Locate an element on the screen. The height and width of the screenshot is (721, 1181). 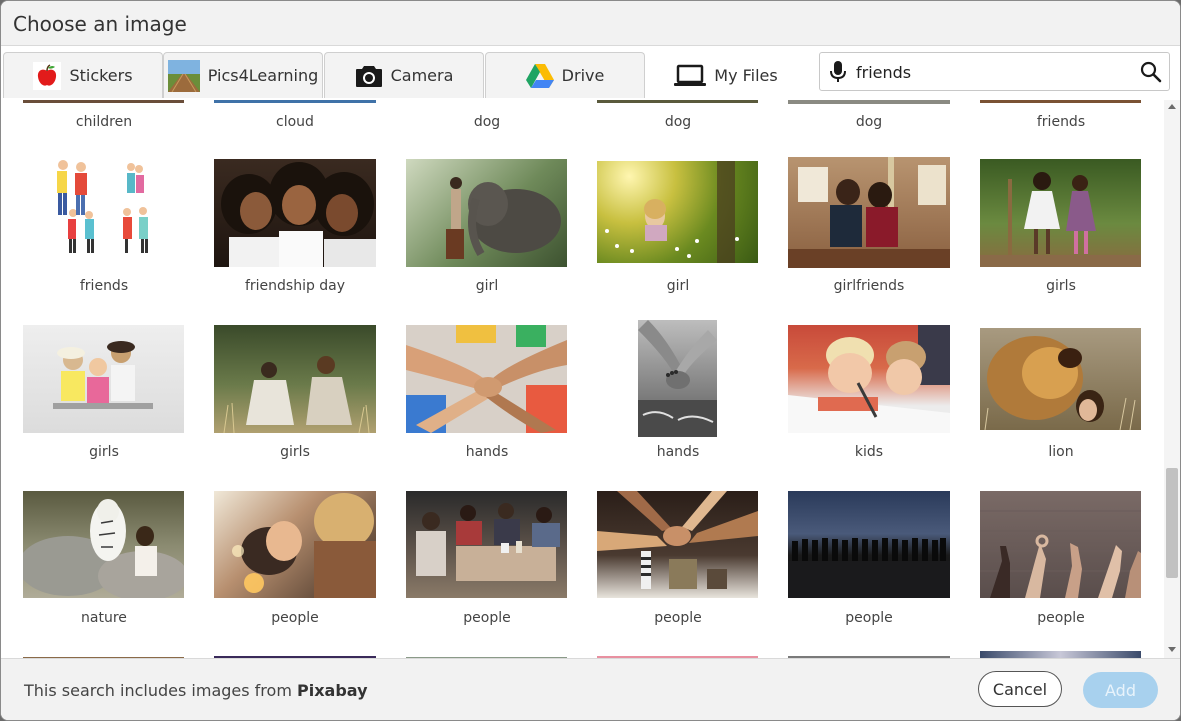
camera-icon is located at coordinates (369, 76).